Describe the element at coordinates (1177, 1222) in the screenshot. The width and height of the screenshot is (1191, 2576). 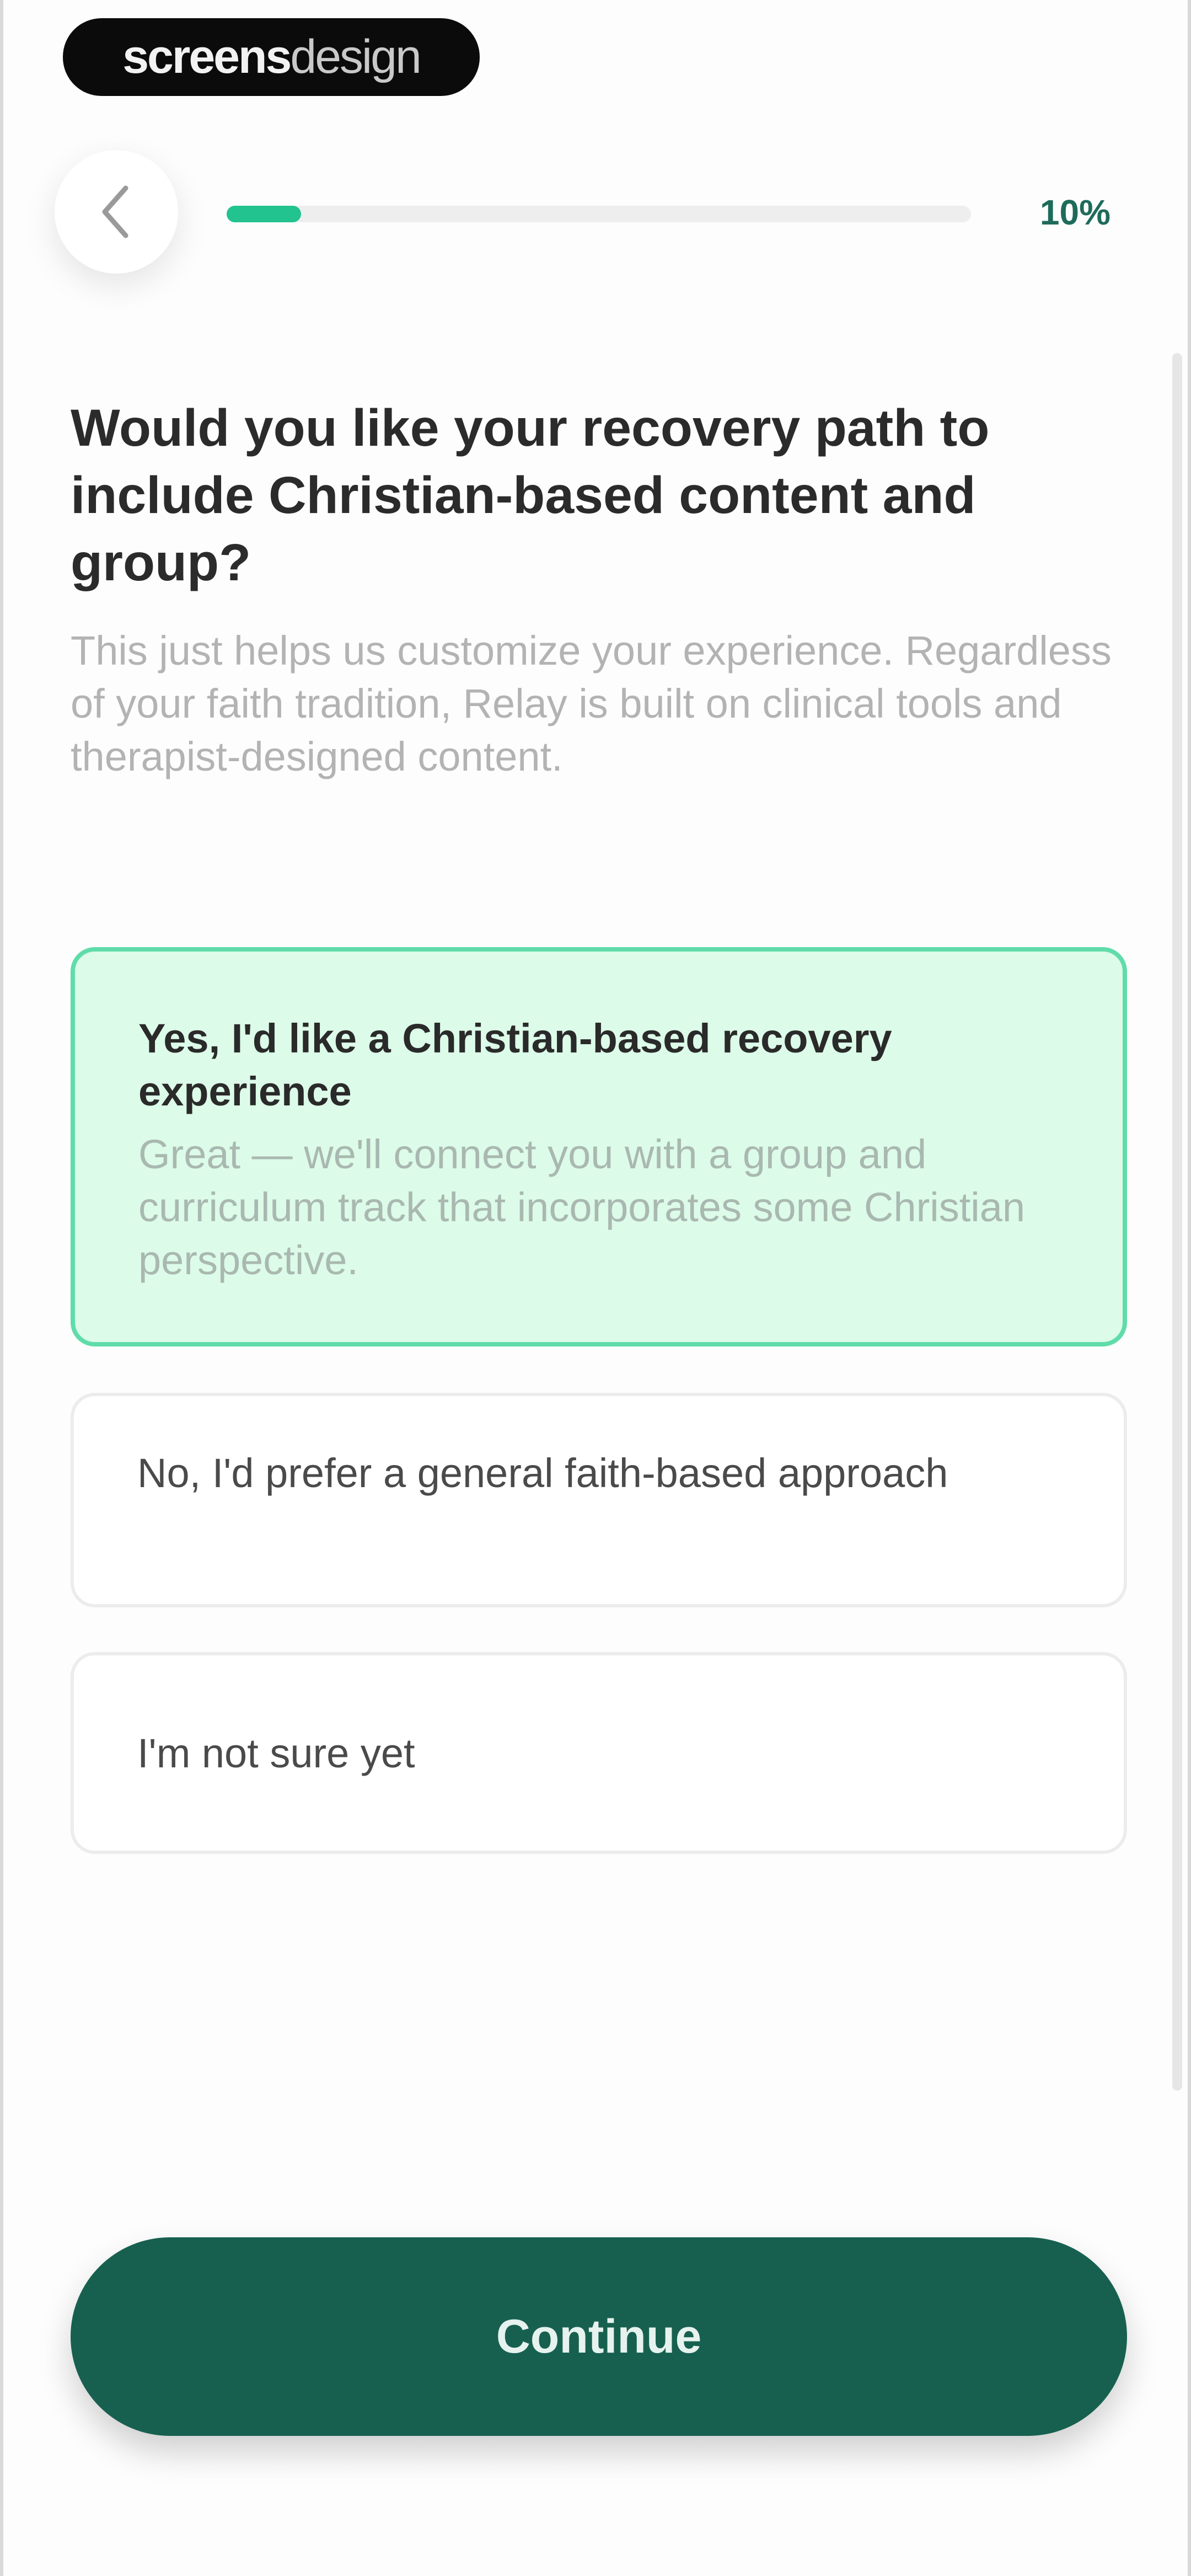
I see `scrollbar` at that location.